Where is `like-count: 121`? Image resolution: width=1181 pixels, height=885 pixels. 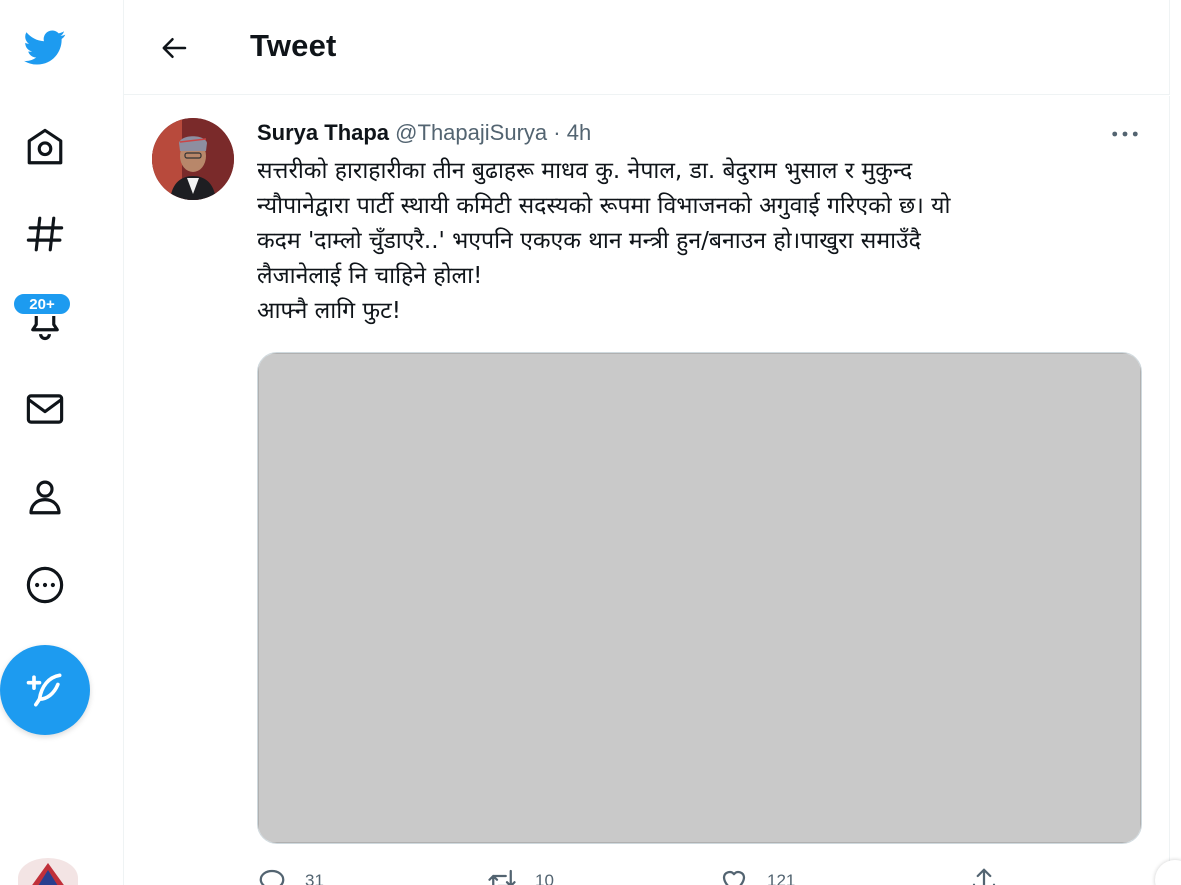 like-count: 121 is located at coordinates (781, 878).